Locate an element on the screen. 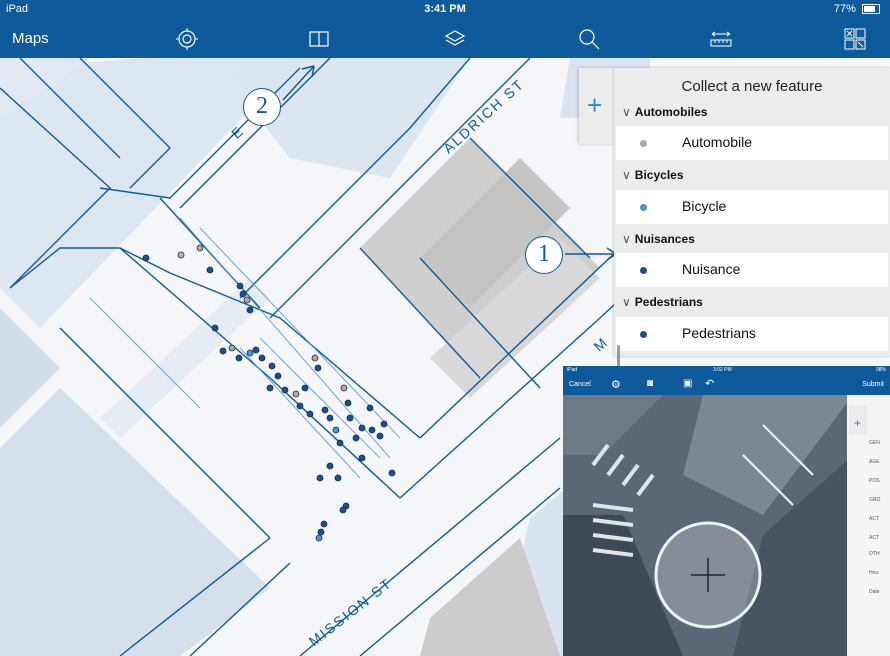 Image resolution: width=890 pixels, height=656 pixels. battery-percent: 77% is located at coordinates (844, 9).